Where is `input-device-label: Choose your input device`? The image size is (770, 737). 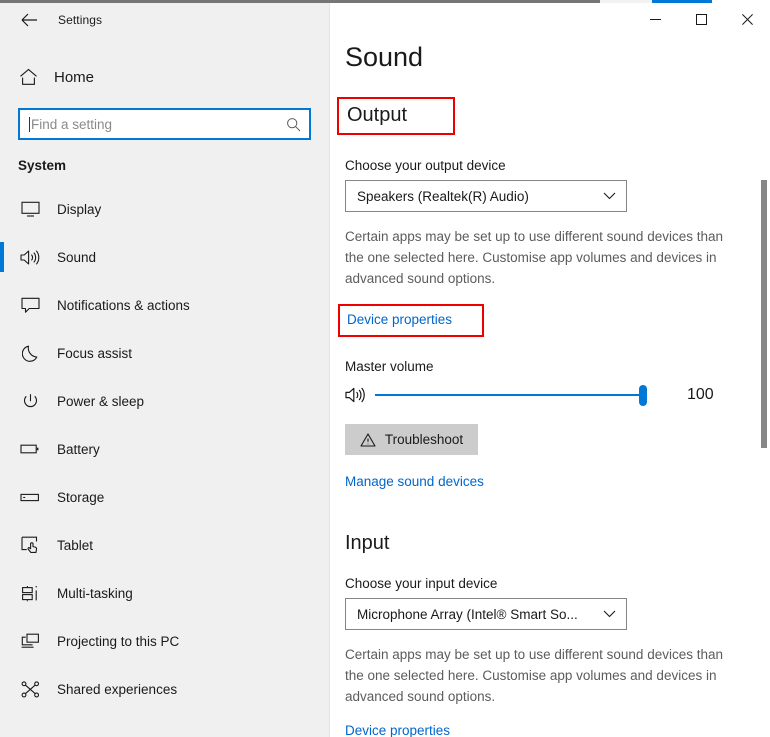
input-device-label: Choose your input device is located at coordinates (421, 583).